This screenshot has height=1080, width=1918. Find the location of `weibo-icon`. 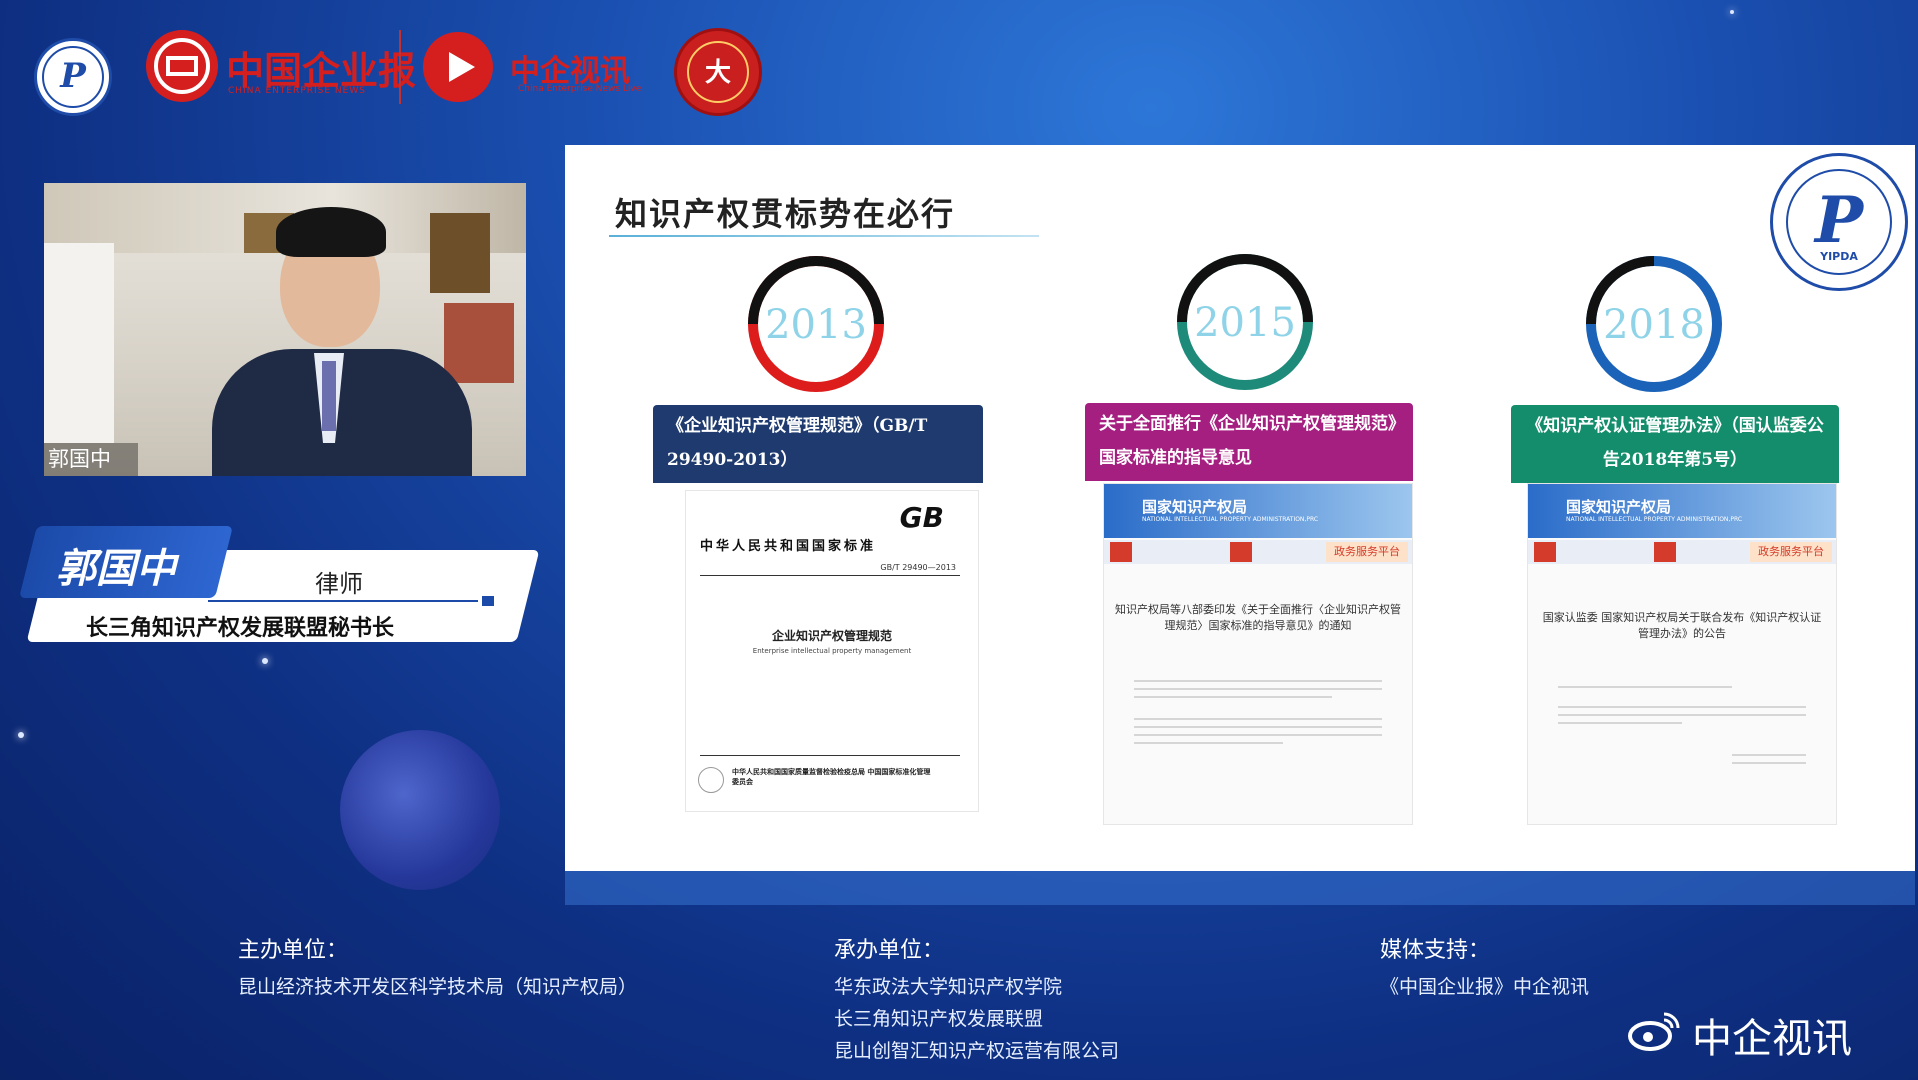

weibo-icon is located at coordinates (1654, 1030).